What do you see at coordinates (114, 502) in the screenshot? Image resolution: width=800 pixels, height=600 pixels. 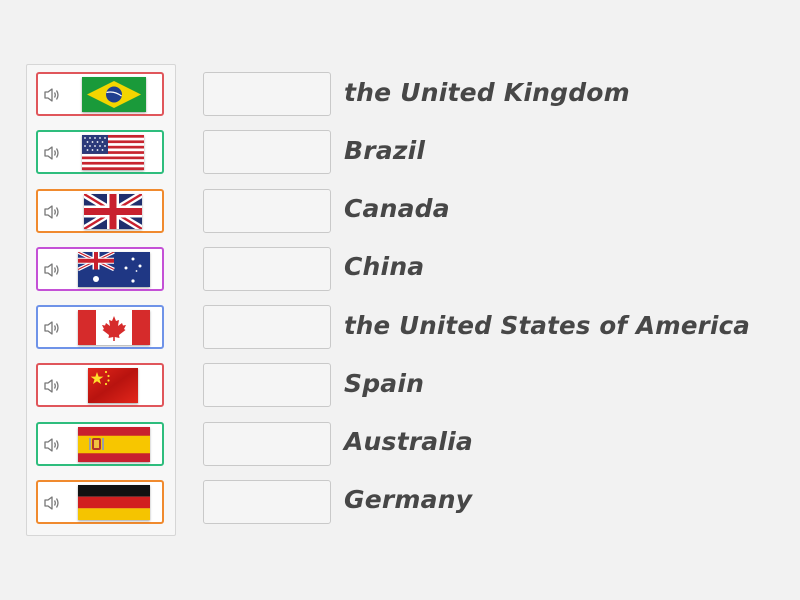 I see `flag-germany-icon` at bounding box center [114, 502].